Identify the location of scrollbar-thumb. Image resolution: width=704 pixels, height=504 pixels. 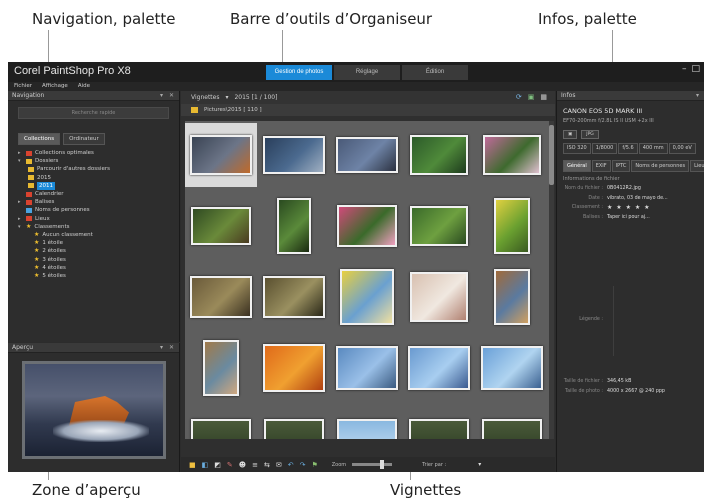
(551, 155).